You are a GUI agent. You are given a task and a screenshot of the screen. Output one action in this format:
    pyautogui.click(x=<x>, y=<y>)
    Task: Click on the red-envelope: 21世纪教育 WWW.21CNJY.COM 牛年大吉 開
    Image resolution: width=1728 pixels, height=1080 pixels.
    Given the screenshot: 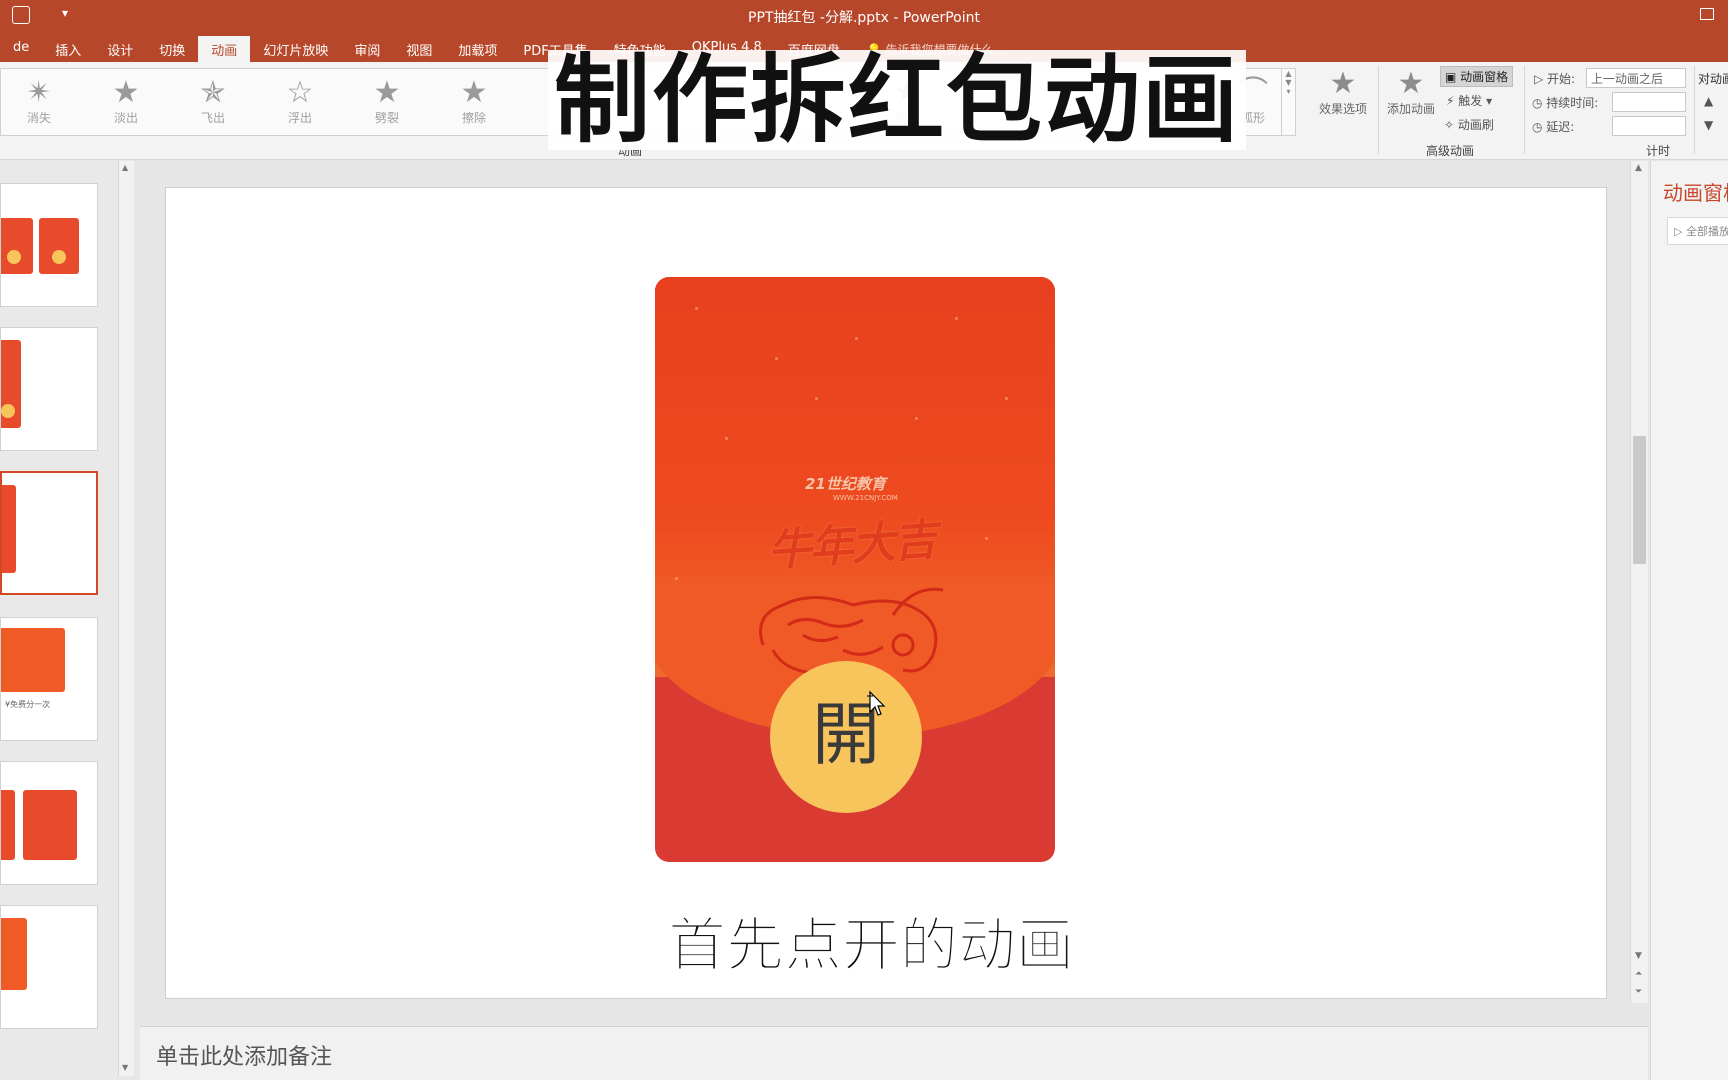 What is the action you would take?
    pyautogui.click(x=855, y=569)
    